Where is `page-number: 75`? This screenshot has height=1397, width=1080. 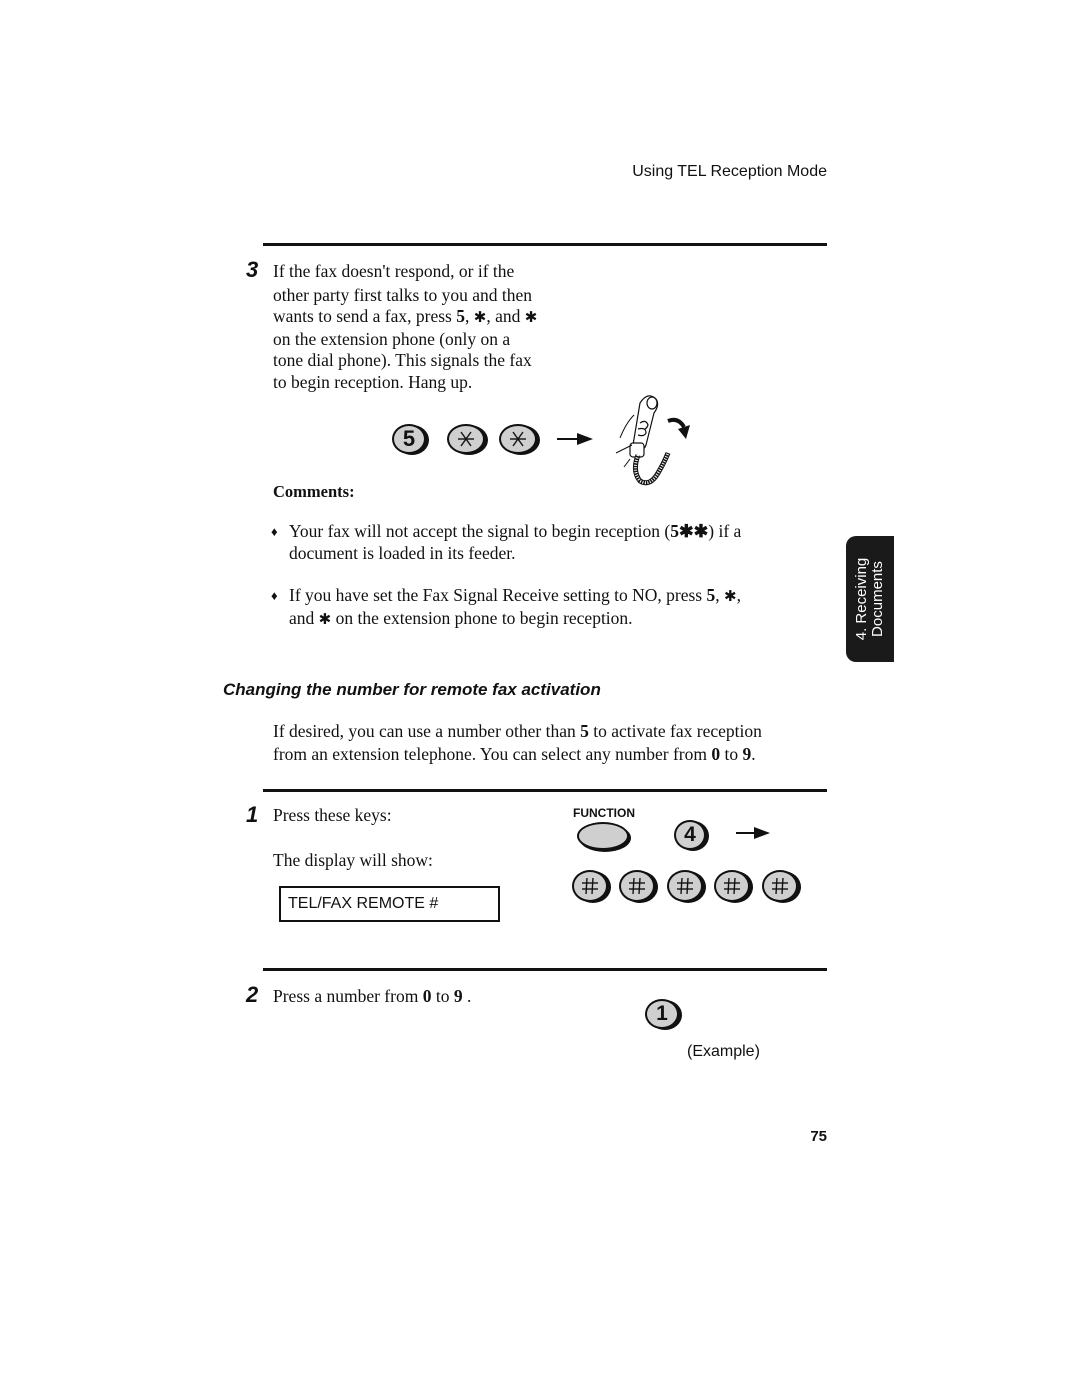 page-number: 75 is located at coordinates (818, 1136).